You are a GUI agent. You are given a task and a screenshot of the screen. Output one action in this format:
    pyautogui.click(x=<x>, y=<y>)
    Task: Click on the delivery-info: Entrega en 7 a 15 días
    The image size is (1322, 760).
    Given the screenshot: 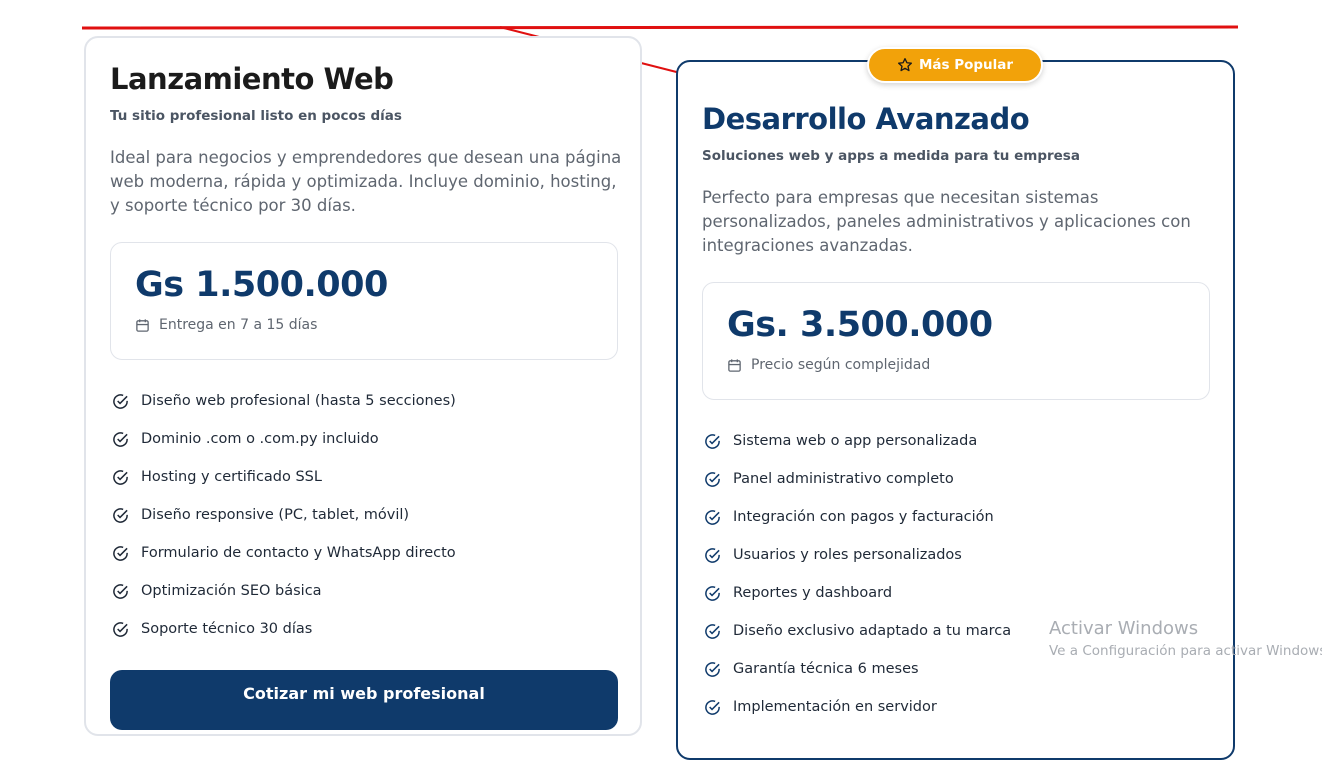 What is the action you would take?
    pyautogui.click(x=226, y=325)
    